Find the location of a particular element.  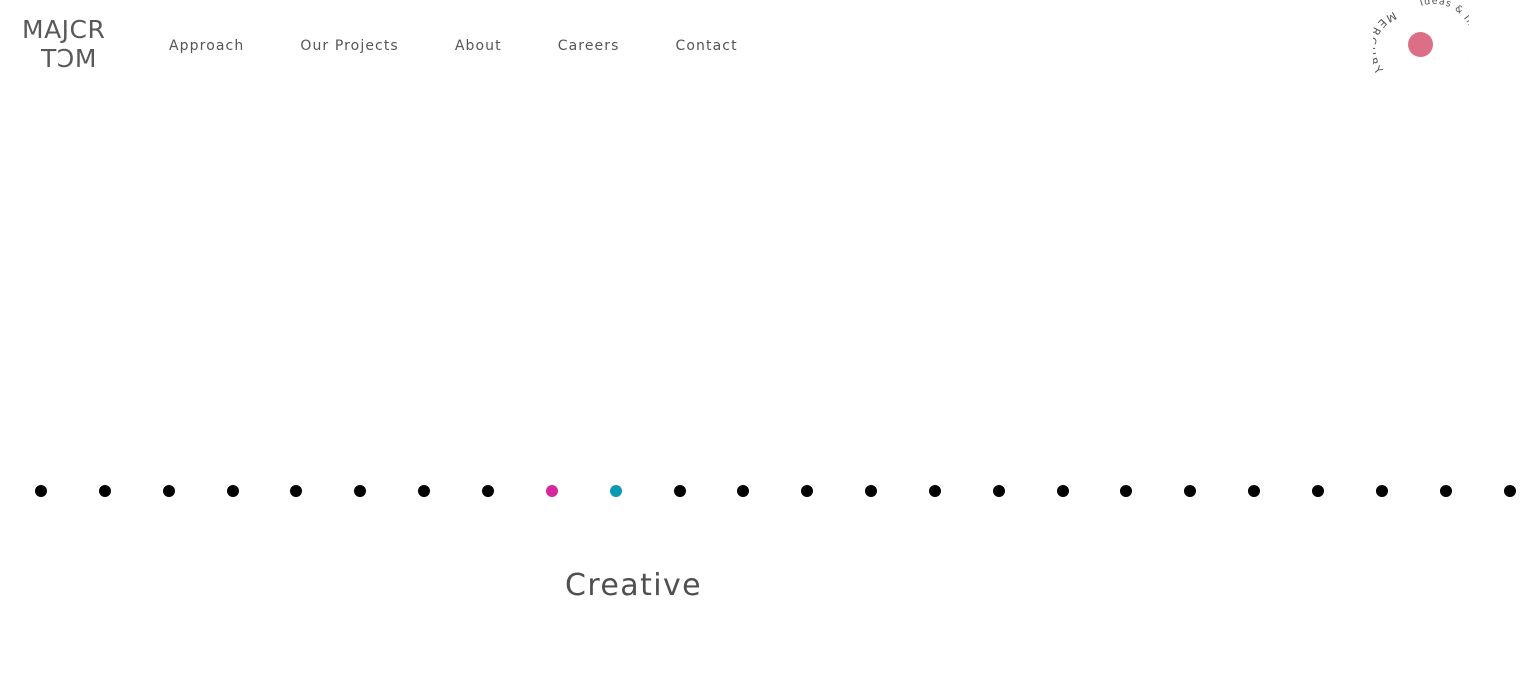

badge-name: MERCURY is located at coordinates (1386, 44).